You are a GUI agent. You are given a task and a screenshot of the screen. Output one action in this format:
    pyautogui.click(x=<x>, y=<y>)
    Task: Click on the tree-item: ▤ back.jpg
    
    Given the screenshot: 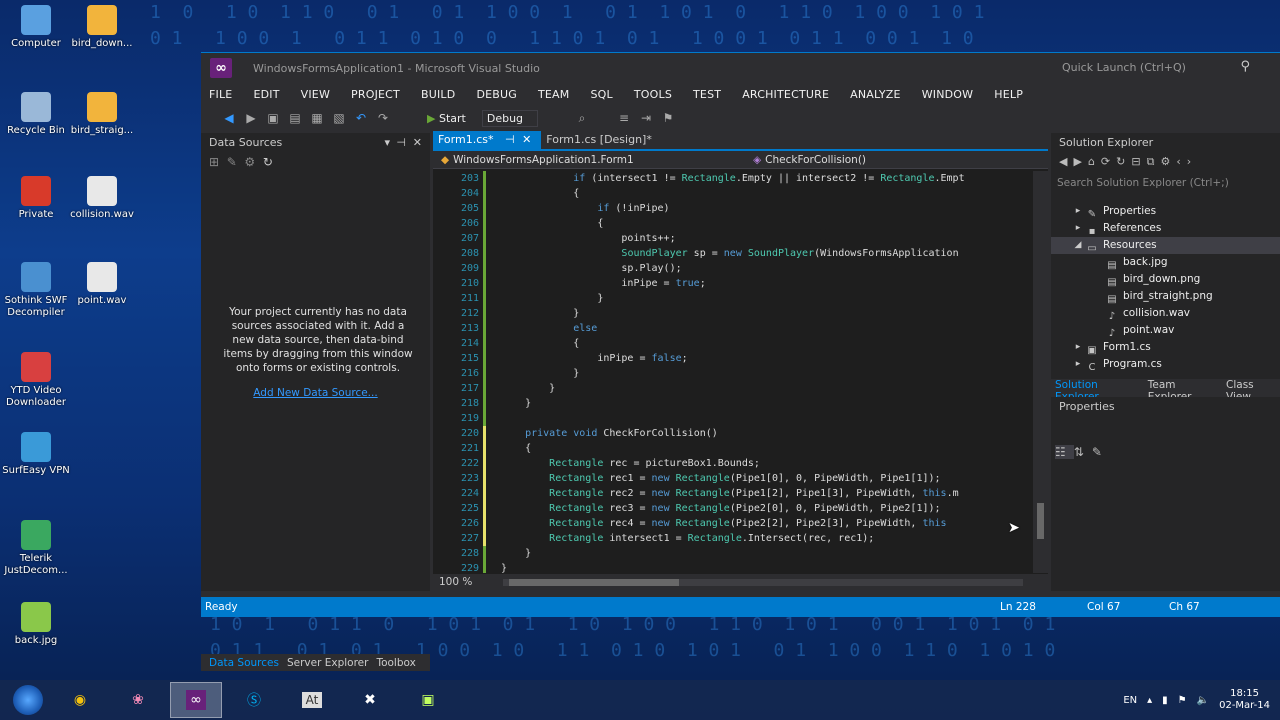 What is the action you would take?
    pyautogui.click(x=1165, y=262)
    